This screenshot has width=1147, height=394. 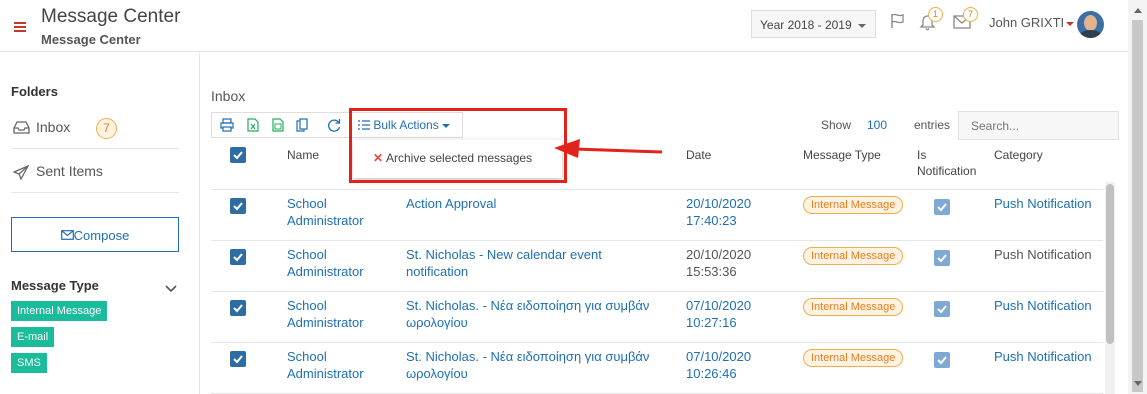 What do you see at coordinates (935, 14) in the screenshot?
I see `notification-count-badge: 1` at bounding box center [935, 14].